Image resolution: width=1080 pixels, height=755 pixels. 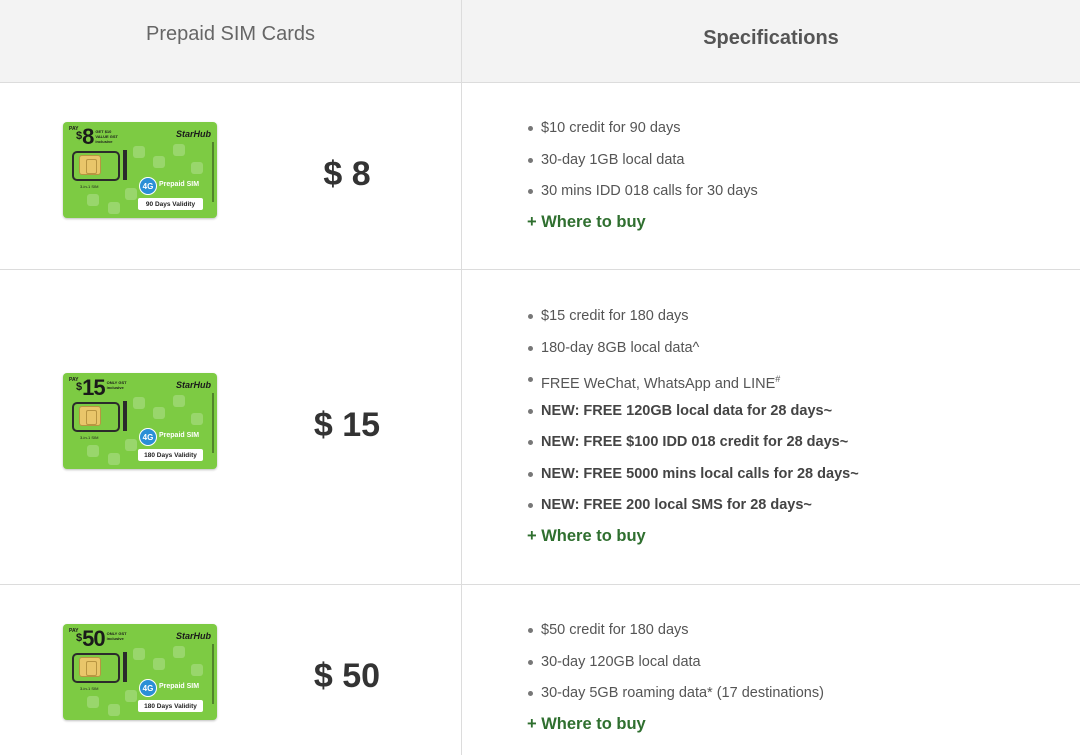 I want to click on spec-item: $15 credit for 180 days, so click(x=693, y=322).